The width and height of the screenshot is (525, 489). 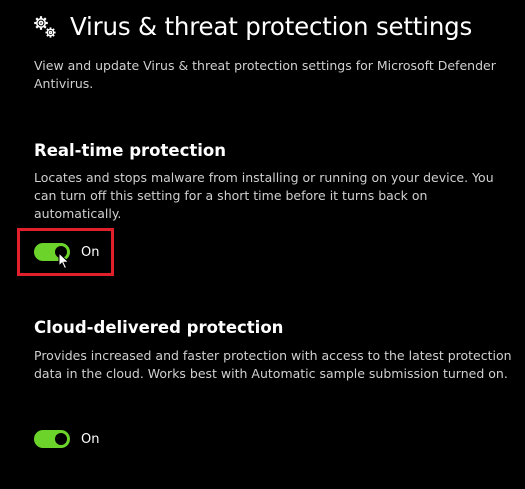 I want to click on cloud-protection-toggle-row: On, so click(x=66, y=439).